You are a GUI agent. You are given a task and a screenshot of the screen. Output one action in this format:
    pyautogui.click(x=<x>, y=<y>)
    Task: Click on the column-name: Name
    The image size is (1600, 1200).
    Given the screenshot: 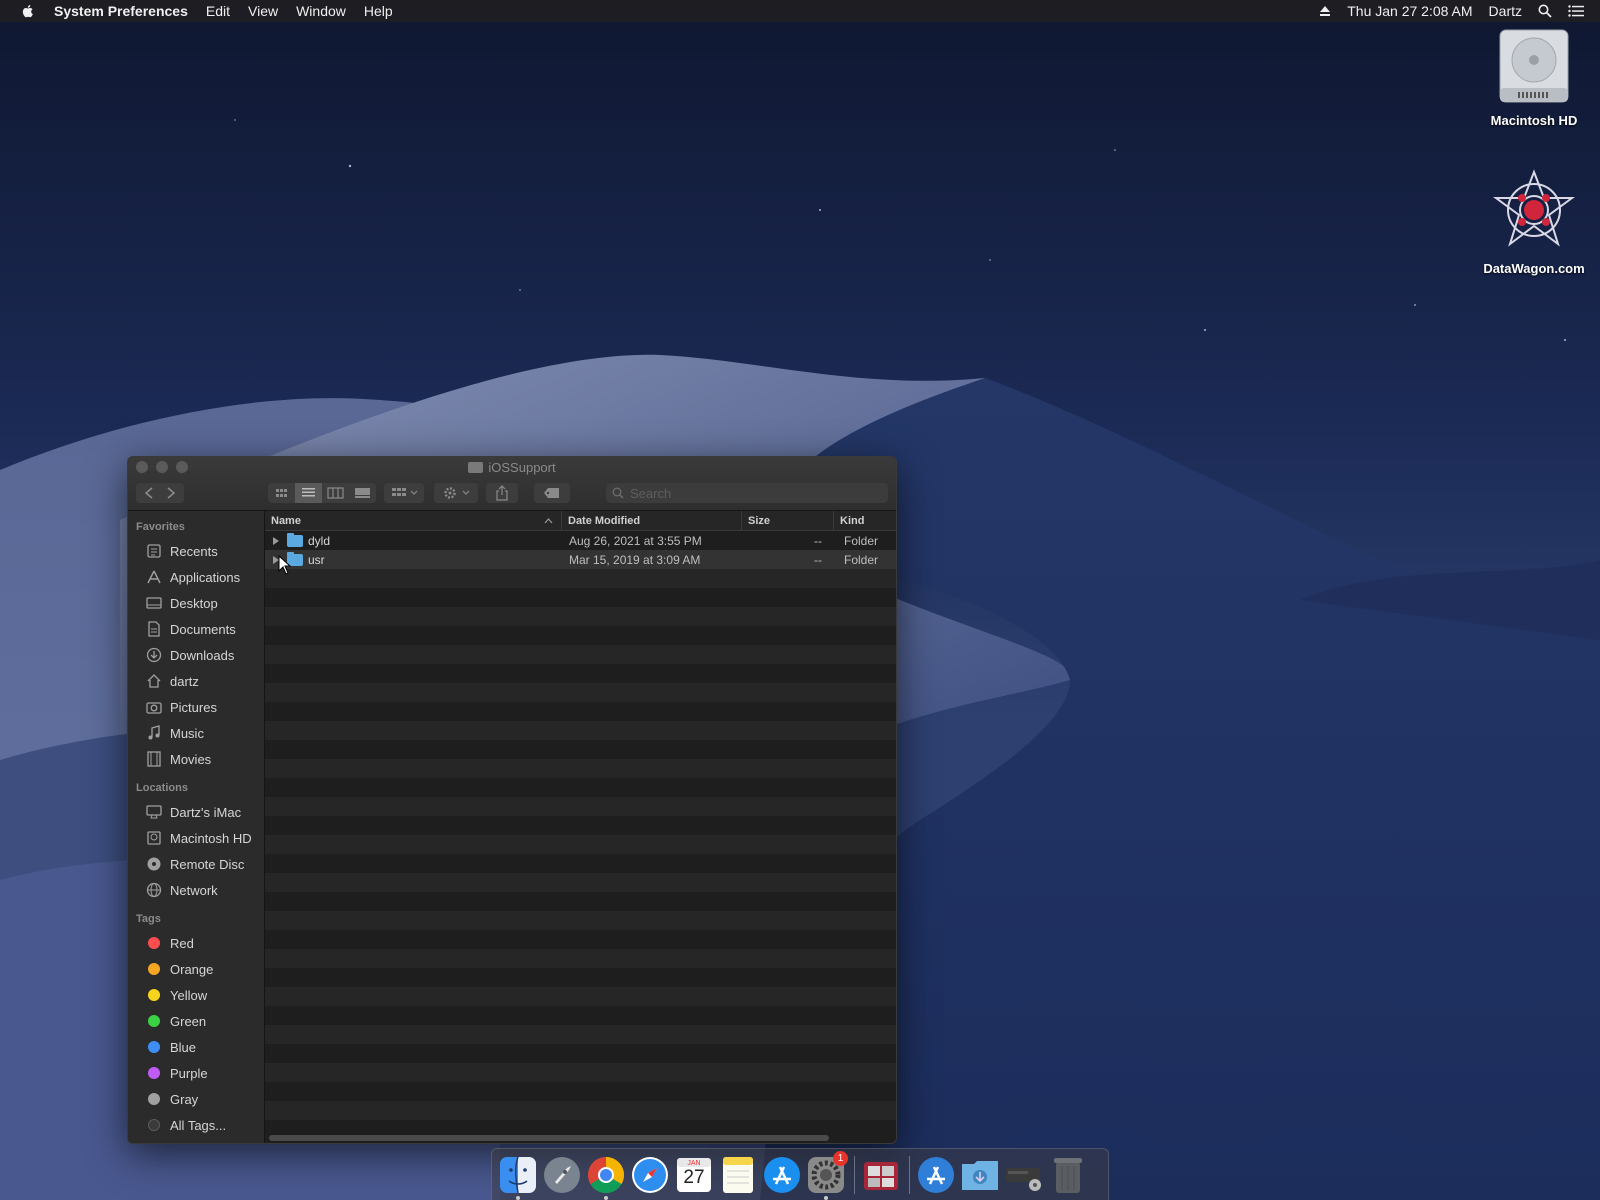 What is the action you would take?
    pyautogui.click(x=413, y=520)
    